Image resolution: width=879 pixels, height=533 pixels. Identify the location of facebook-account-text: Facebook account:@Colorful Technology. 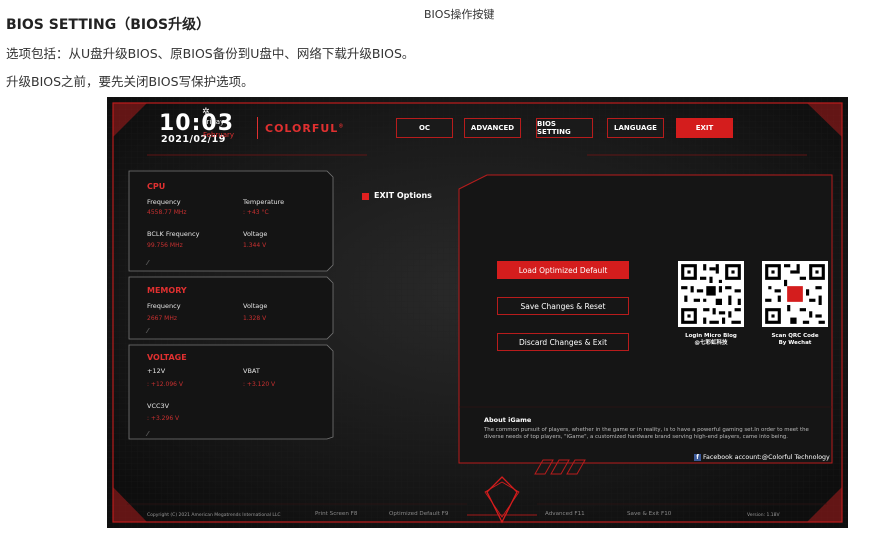
(766, 457).